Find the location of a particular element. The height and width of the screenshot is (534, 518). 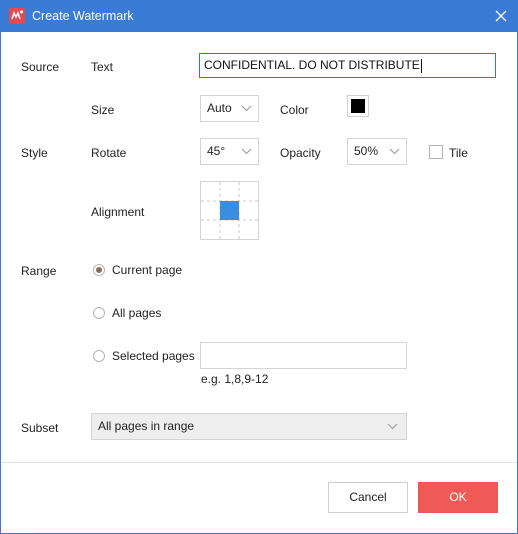

alignment-cell-selected is located at coordinates (229, 210).